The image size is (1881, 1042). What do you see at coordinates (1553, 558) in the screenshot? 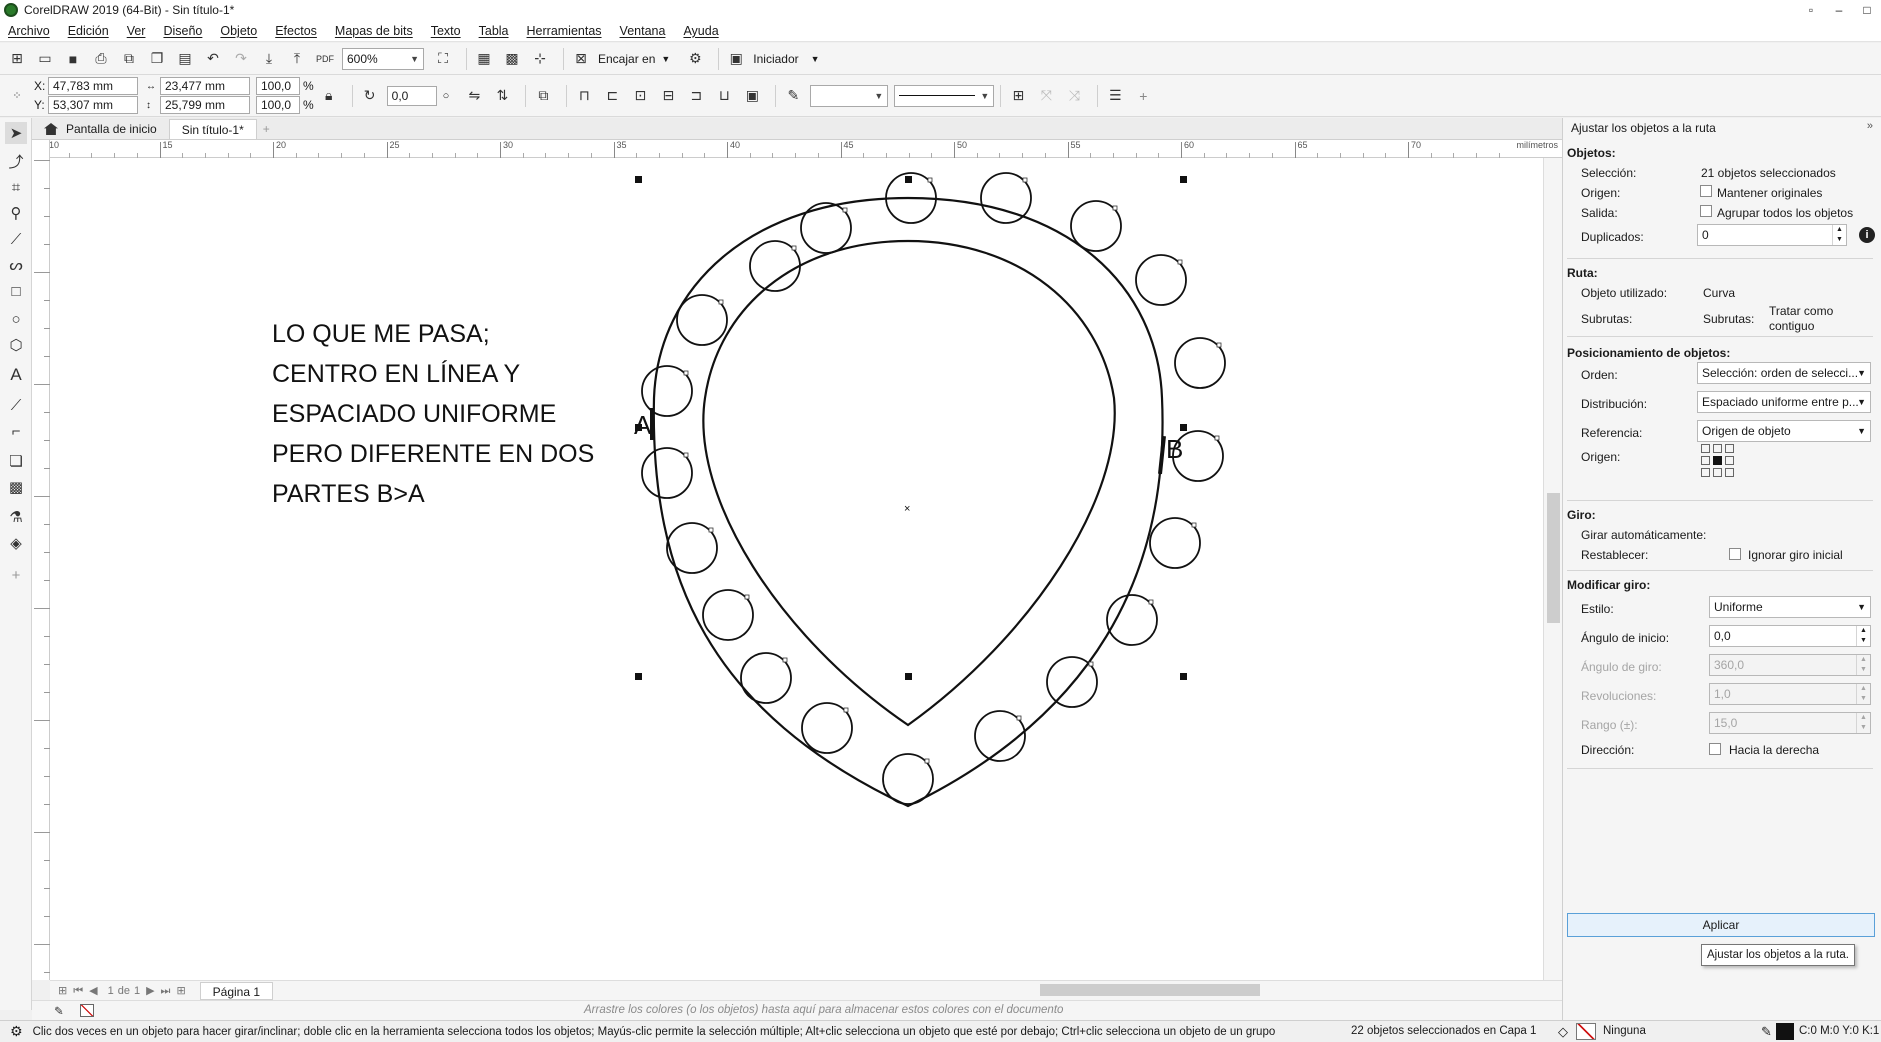
I see `vertical-scrollbar-thumb` at bounding box center [1553, 558].